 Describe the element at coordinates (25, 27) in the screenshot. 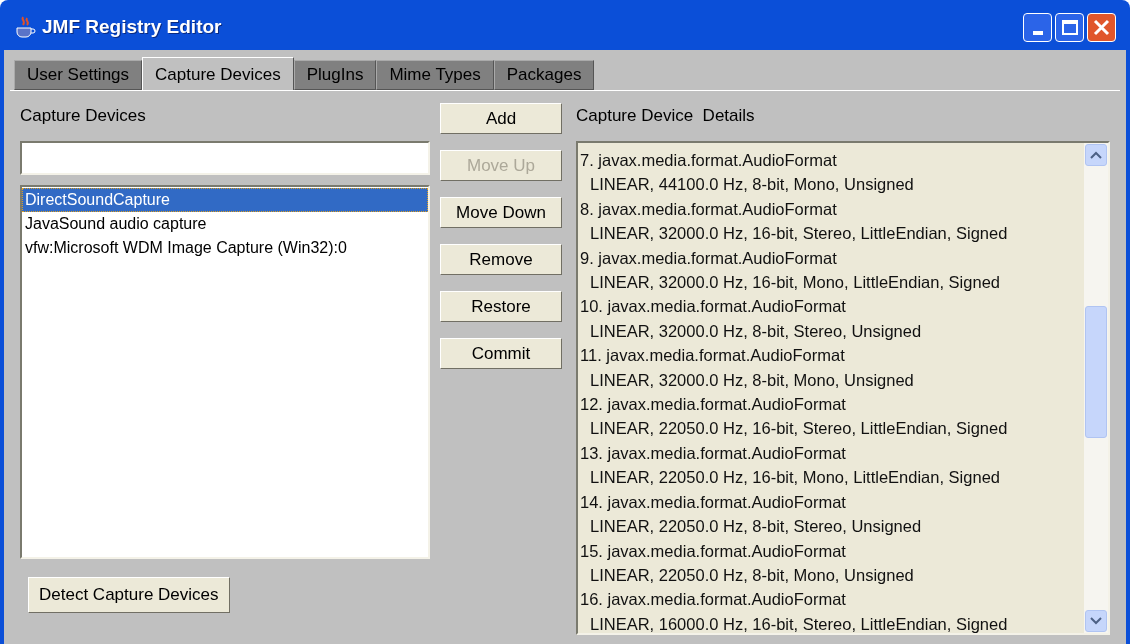

I see `coffee-cup-icon` at that location.